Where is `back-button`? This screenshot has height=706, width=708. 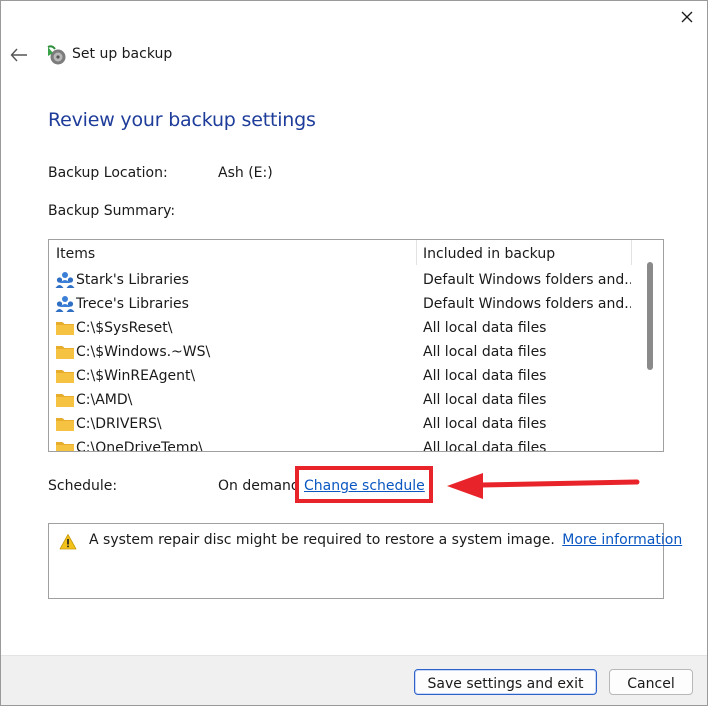
back-button is located at coordinates (19, 55).